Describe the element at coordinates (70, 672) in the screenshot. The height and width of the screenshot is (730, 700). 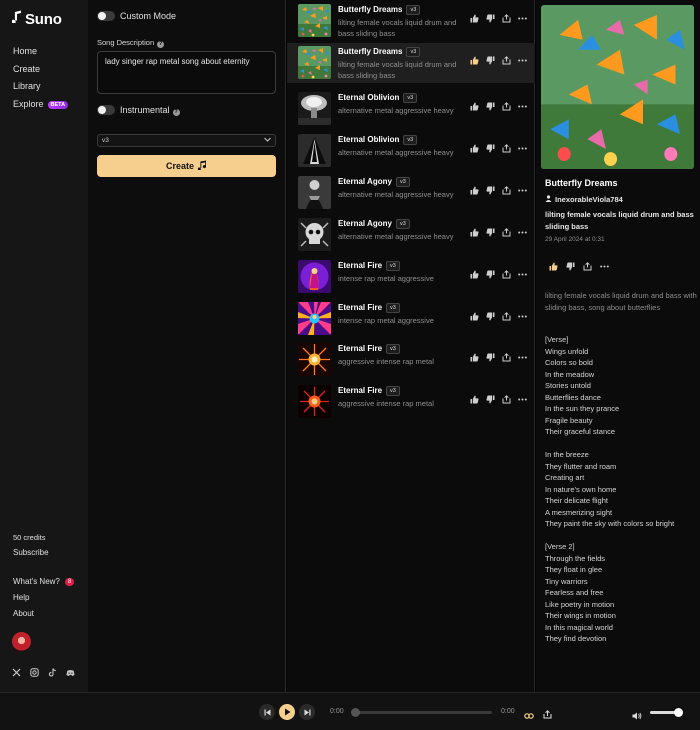
I see `discord-icon` at that location.